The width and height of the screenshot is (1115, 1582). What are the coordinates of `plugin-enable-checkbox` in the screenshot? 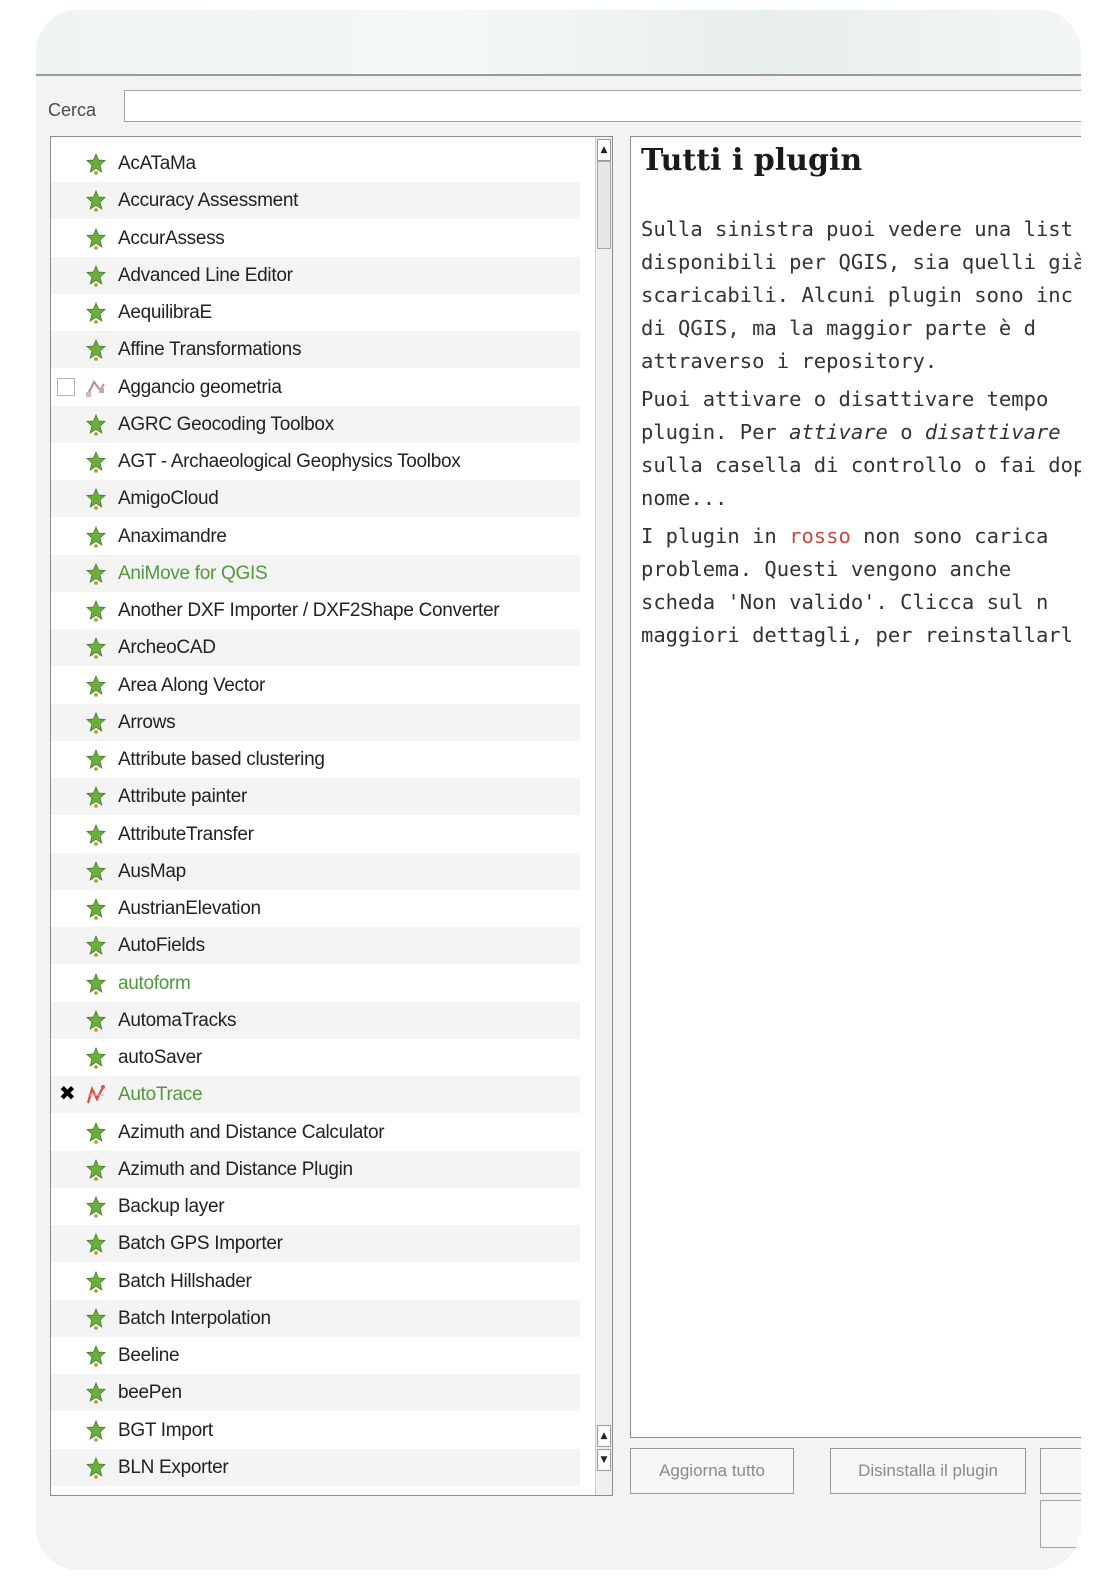 It's located at (66, 386).